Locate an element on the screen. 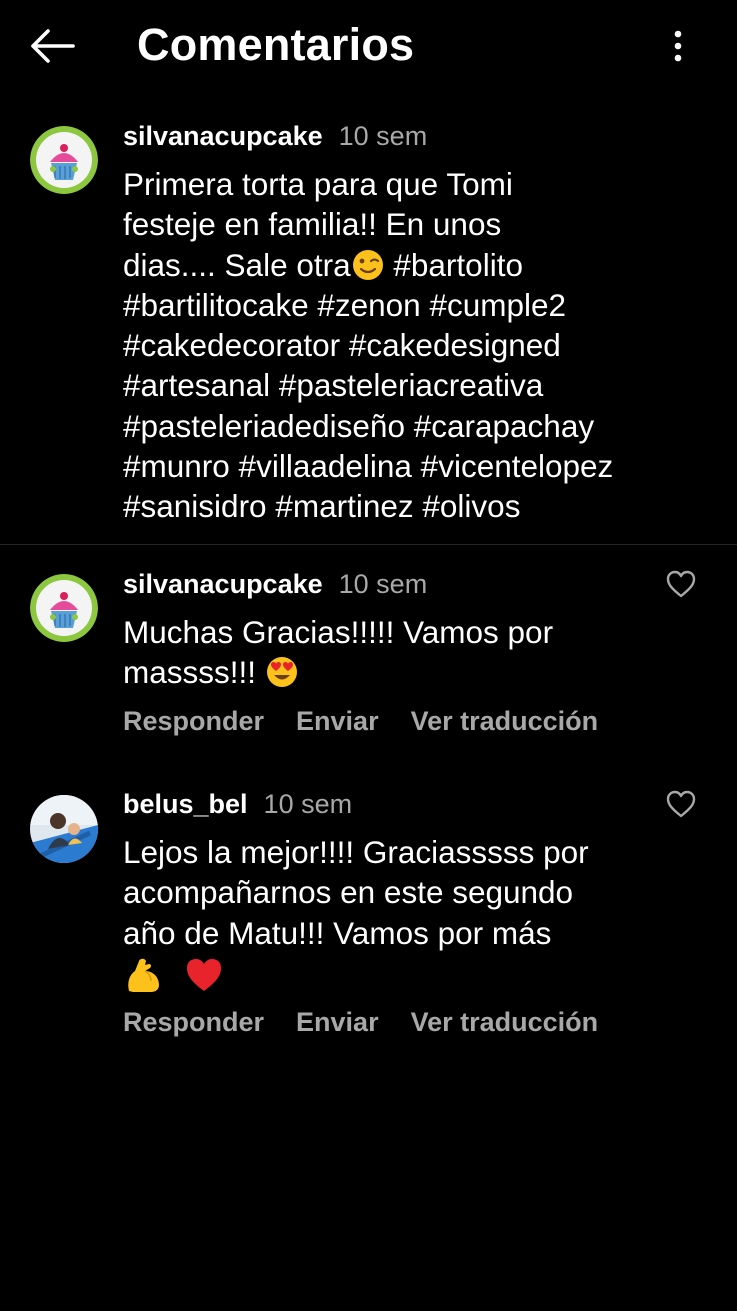  comment-meta: belus_bel 10 sem is located at coordinates (237, 804).